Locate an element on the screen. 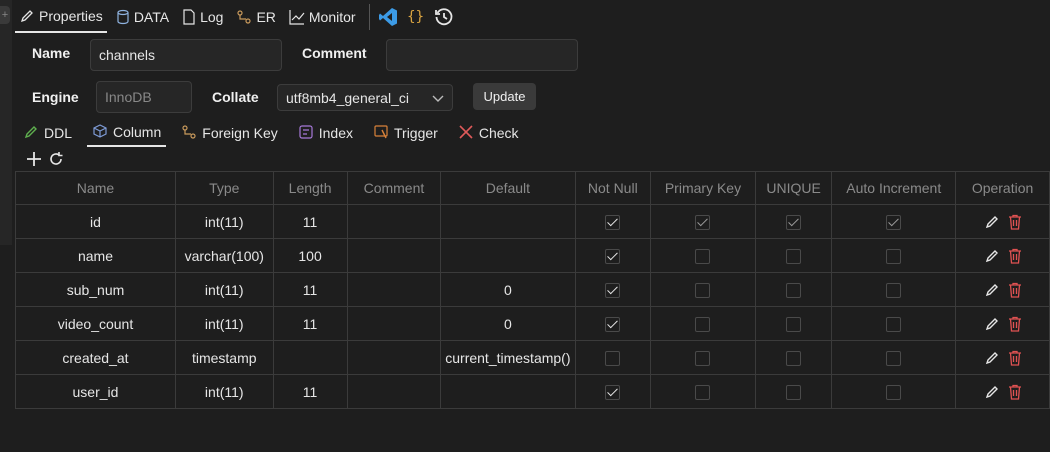 The image size is (1050, 452). table-row: video_count int(11) 11 0 is located at coordinates (532, 323).